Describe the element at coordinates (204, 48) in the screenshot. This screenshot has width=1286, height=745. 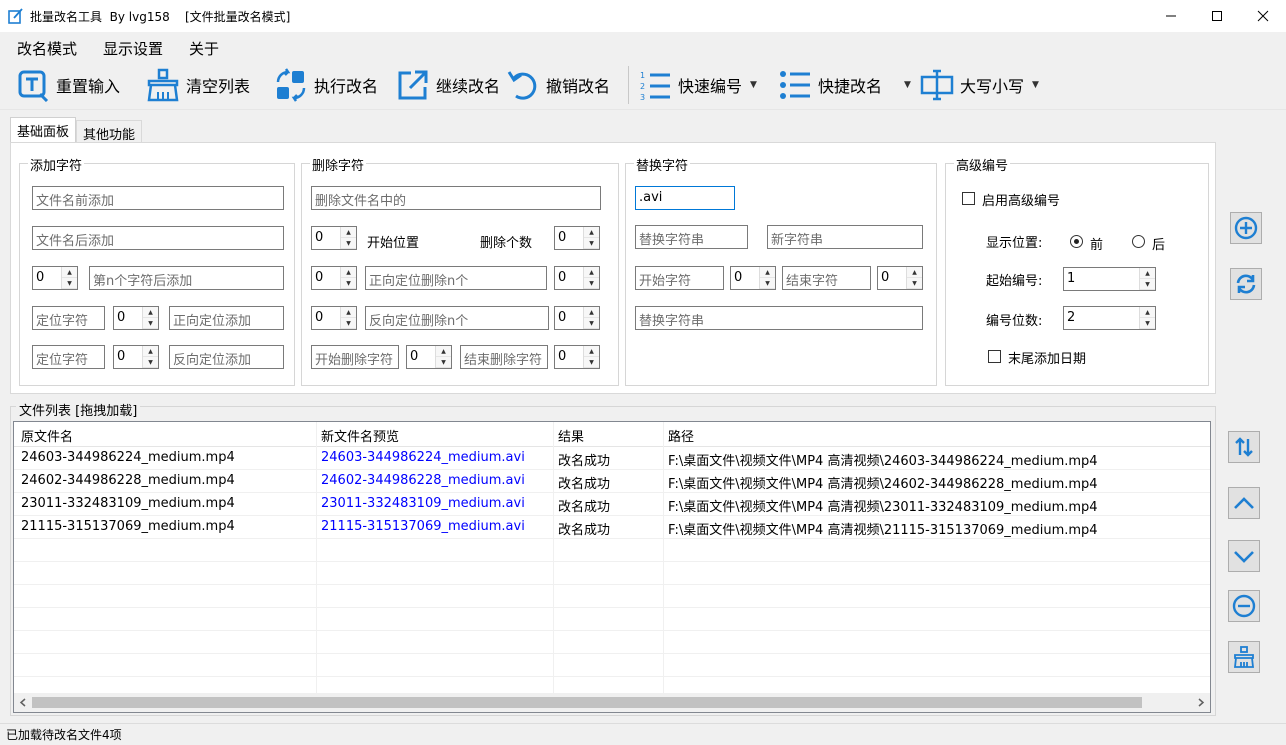
I see `menu-about: 关于` at that location.